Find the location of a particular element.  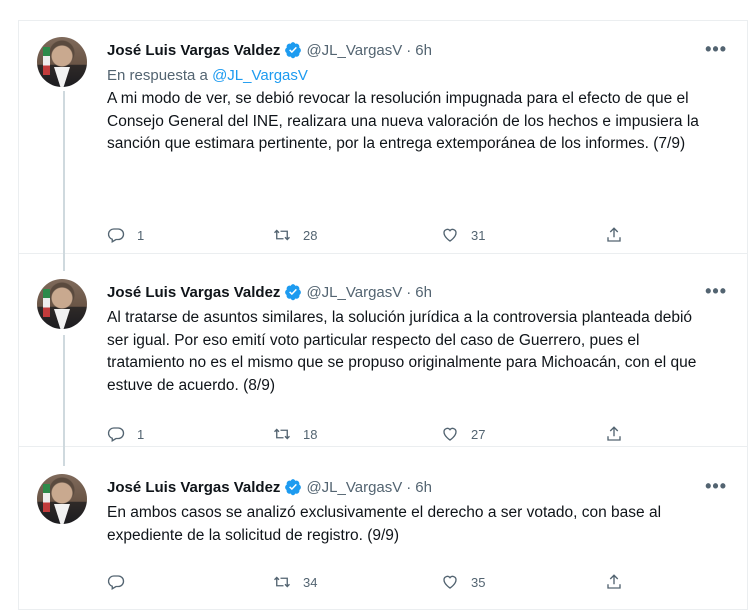

reply-button is located at coordinates (122, 582).